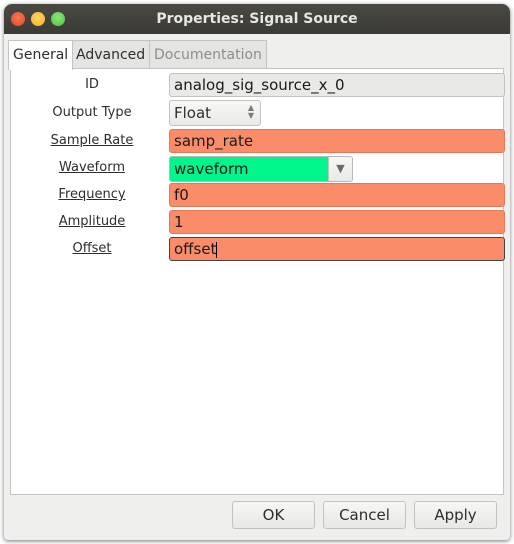 The image size is (514, 544). What do you see at coordinates (195, 249) in the screenshot?
I see `offset-value: offset` at bounding box center [195, 249].